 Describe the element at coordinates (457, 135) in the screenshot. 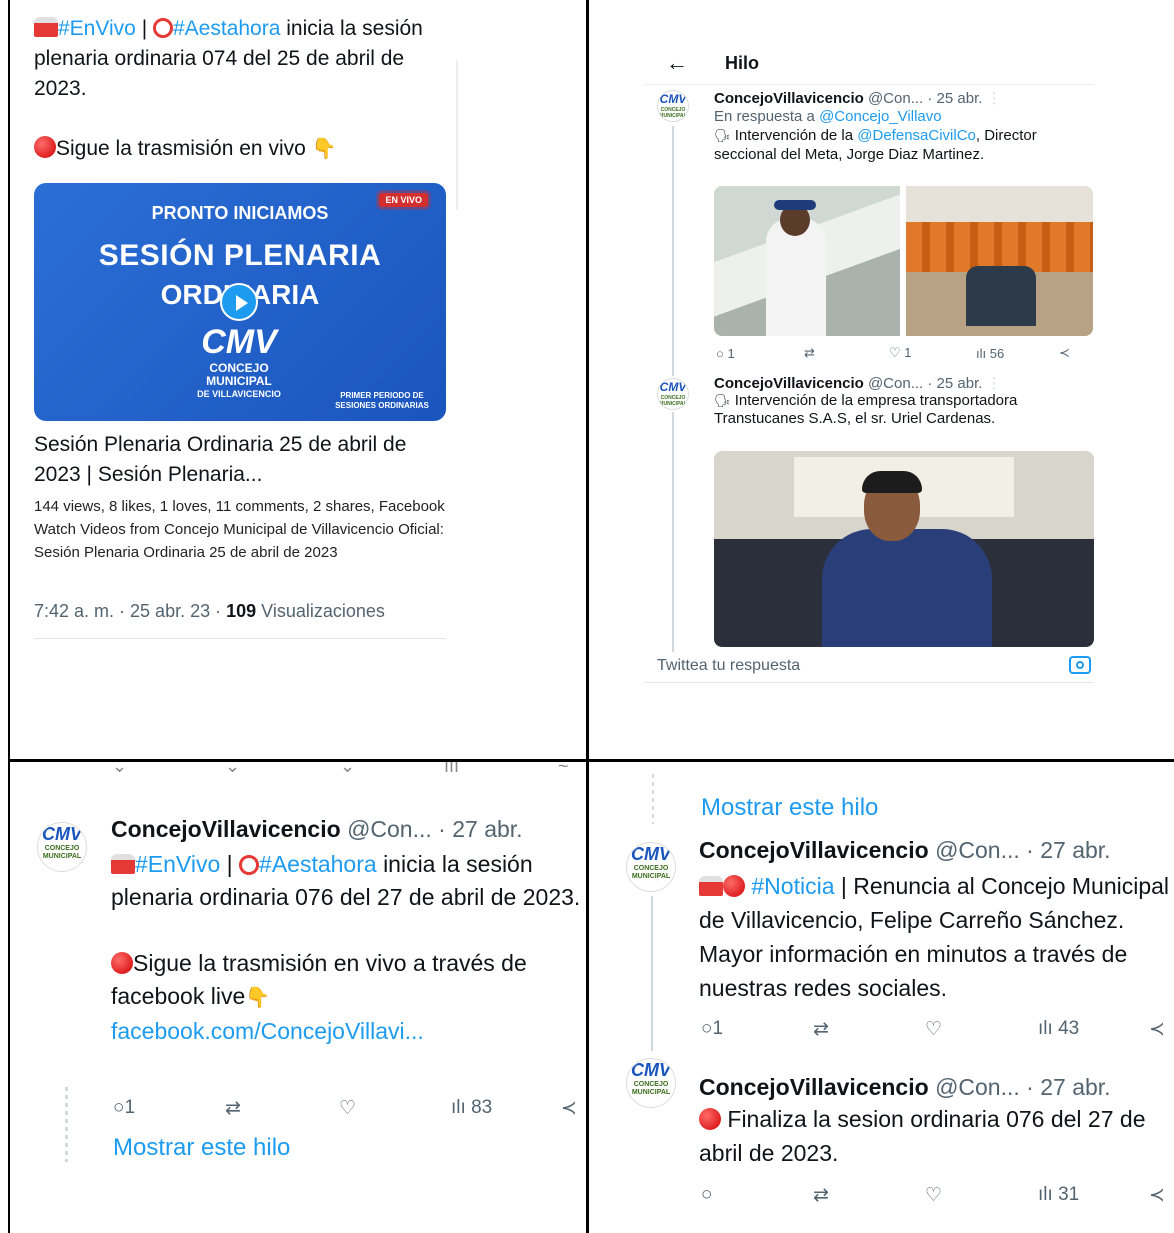

I see `scrollbar` at that location.